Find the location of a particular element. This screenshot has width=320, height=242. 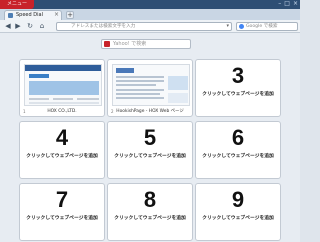

speed-dial-tile-4: 4 クリックしてウェブページを追加 is located at coordinates (62, 150).